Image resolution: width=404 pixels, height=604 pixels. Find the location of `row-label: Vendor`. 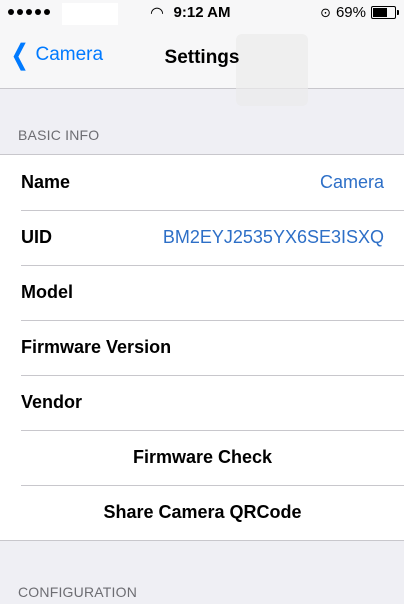

row-label: Vendor is located at coordinates (52, 402).